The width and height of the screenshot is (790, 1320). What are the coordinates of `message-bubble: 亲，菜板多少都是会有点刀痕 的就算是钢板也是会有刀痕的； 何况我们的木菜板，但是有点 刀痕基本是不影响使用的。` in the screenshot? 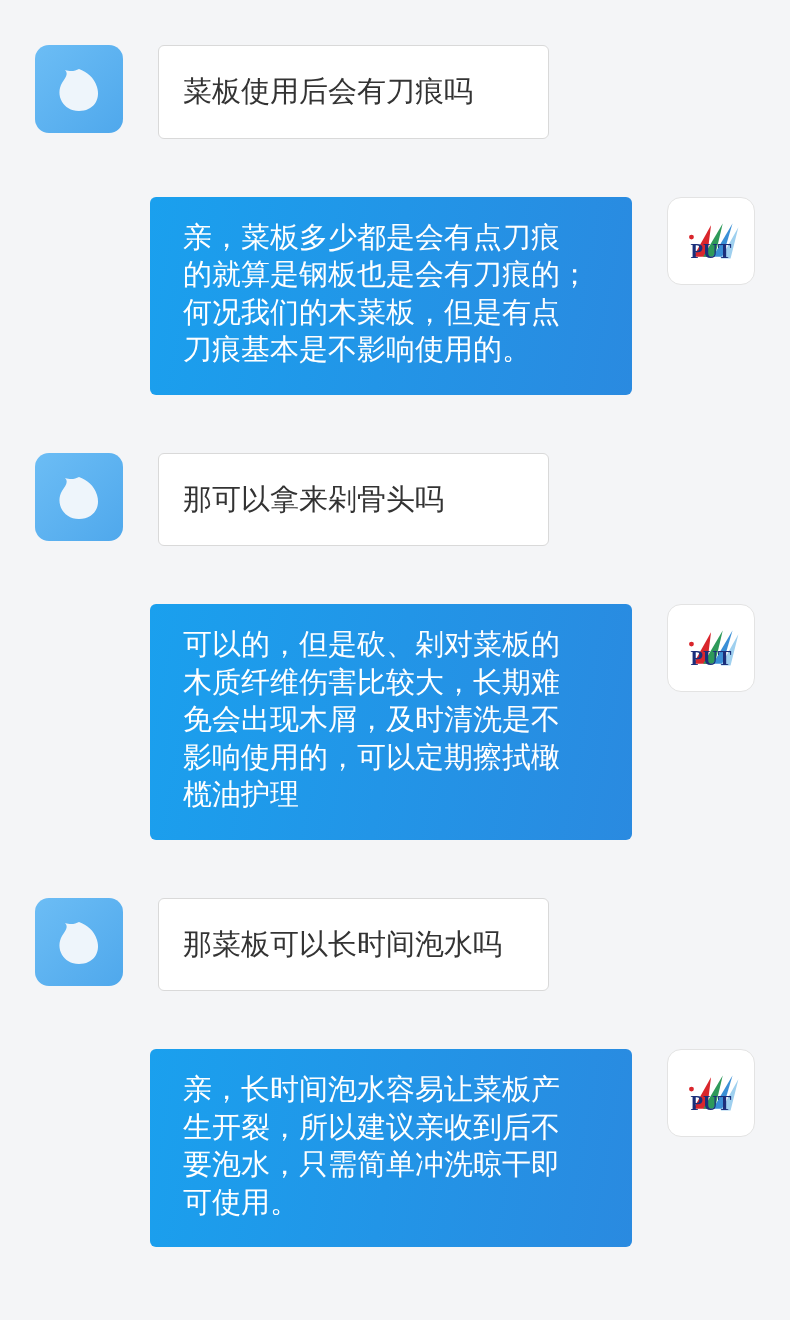 It's located at (391, 295).